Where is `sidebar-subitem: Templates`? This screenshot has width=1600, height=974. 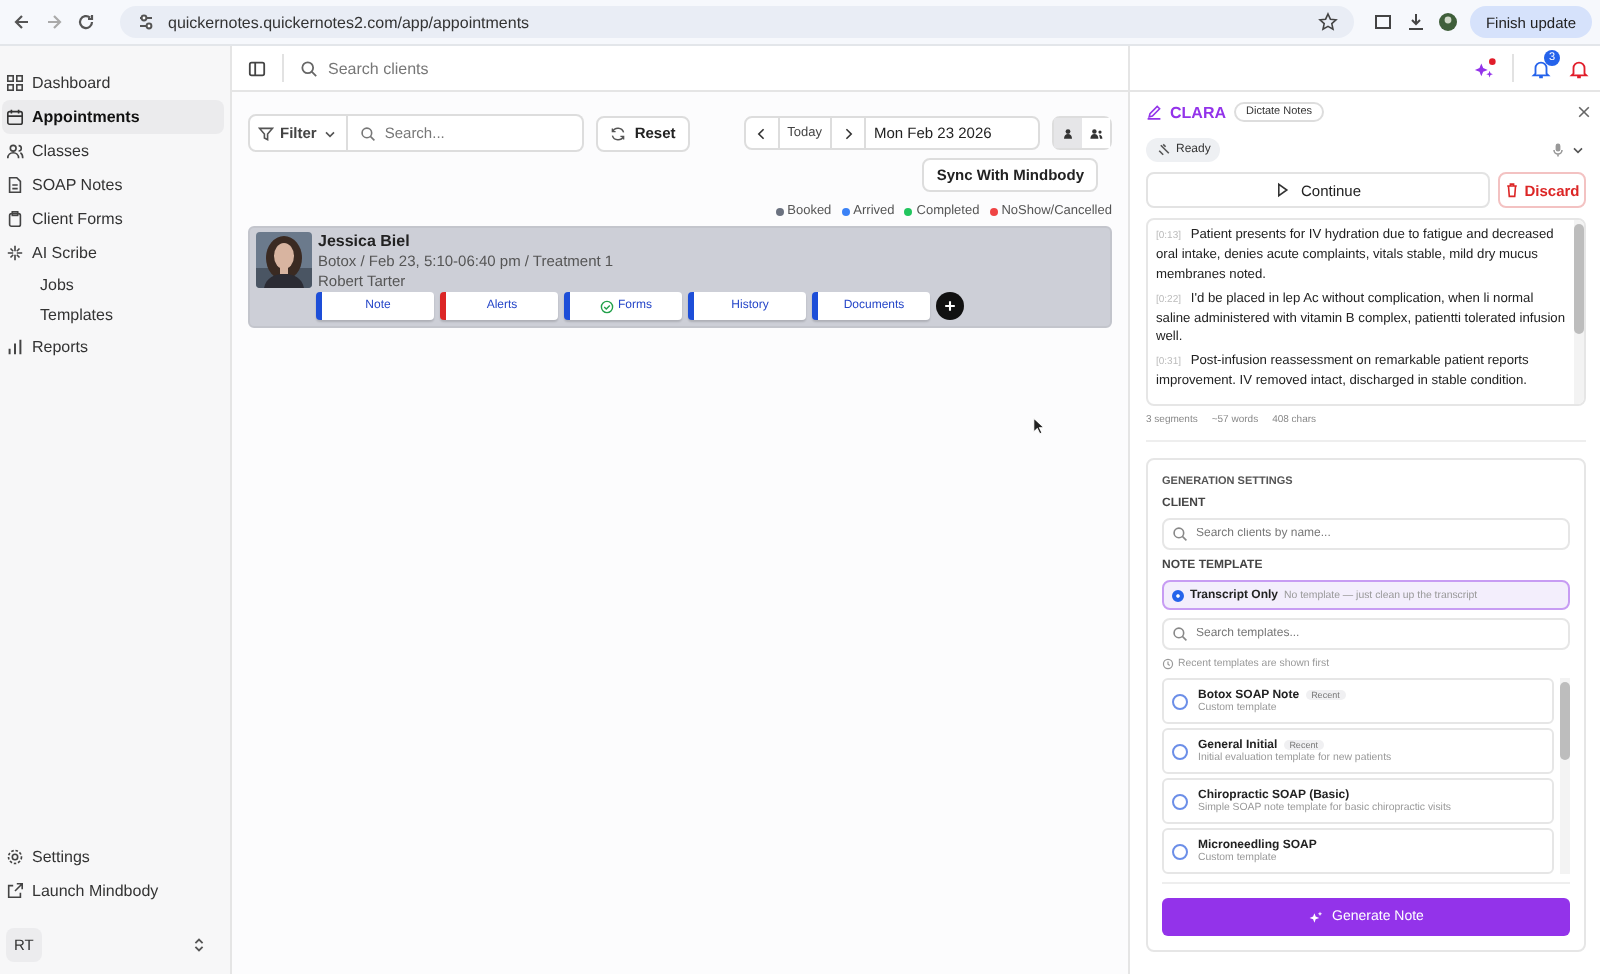
sidebar-subitem: Templates is located at coordinates (117, 315).